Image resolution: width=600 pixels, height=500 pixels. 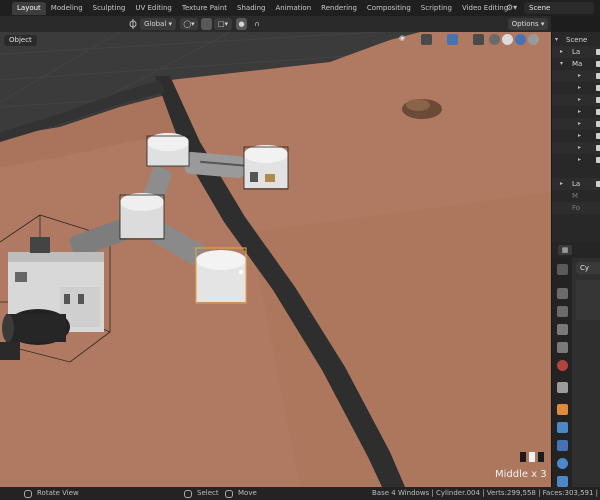 What do you see at coordinates (257, 24) in the screenshot?
I see `falloff-icon: ∩` at bounding box center [257, 24].